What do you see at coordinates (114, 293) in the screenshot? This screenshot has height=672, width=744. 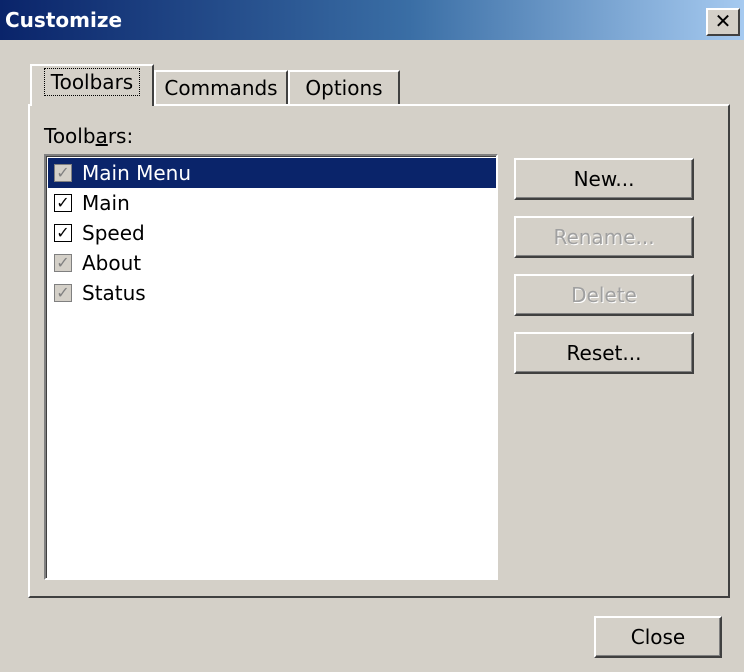 I see `list-item-label: Status` at bounding box center [114, 293].